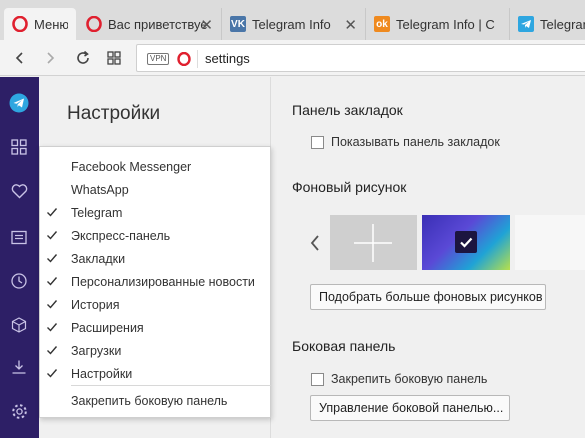 This screenshot has height=438, width=585. I want to click on reload-button, so click(83, 58).